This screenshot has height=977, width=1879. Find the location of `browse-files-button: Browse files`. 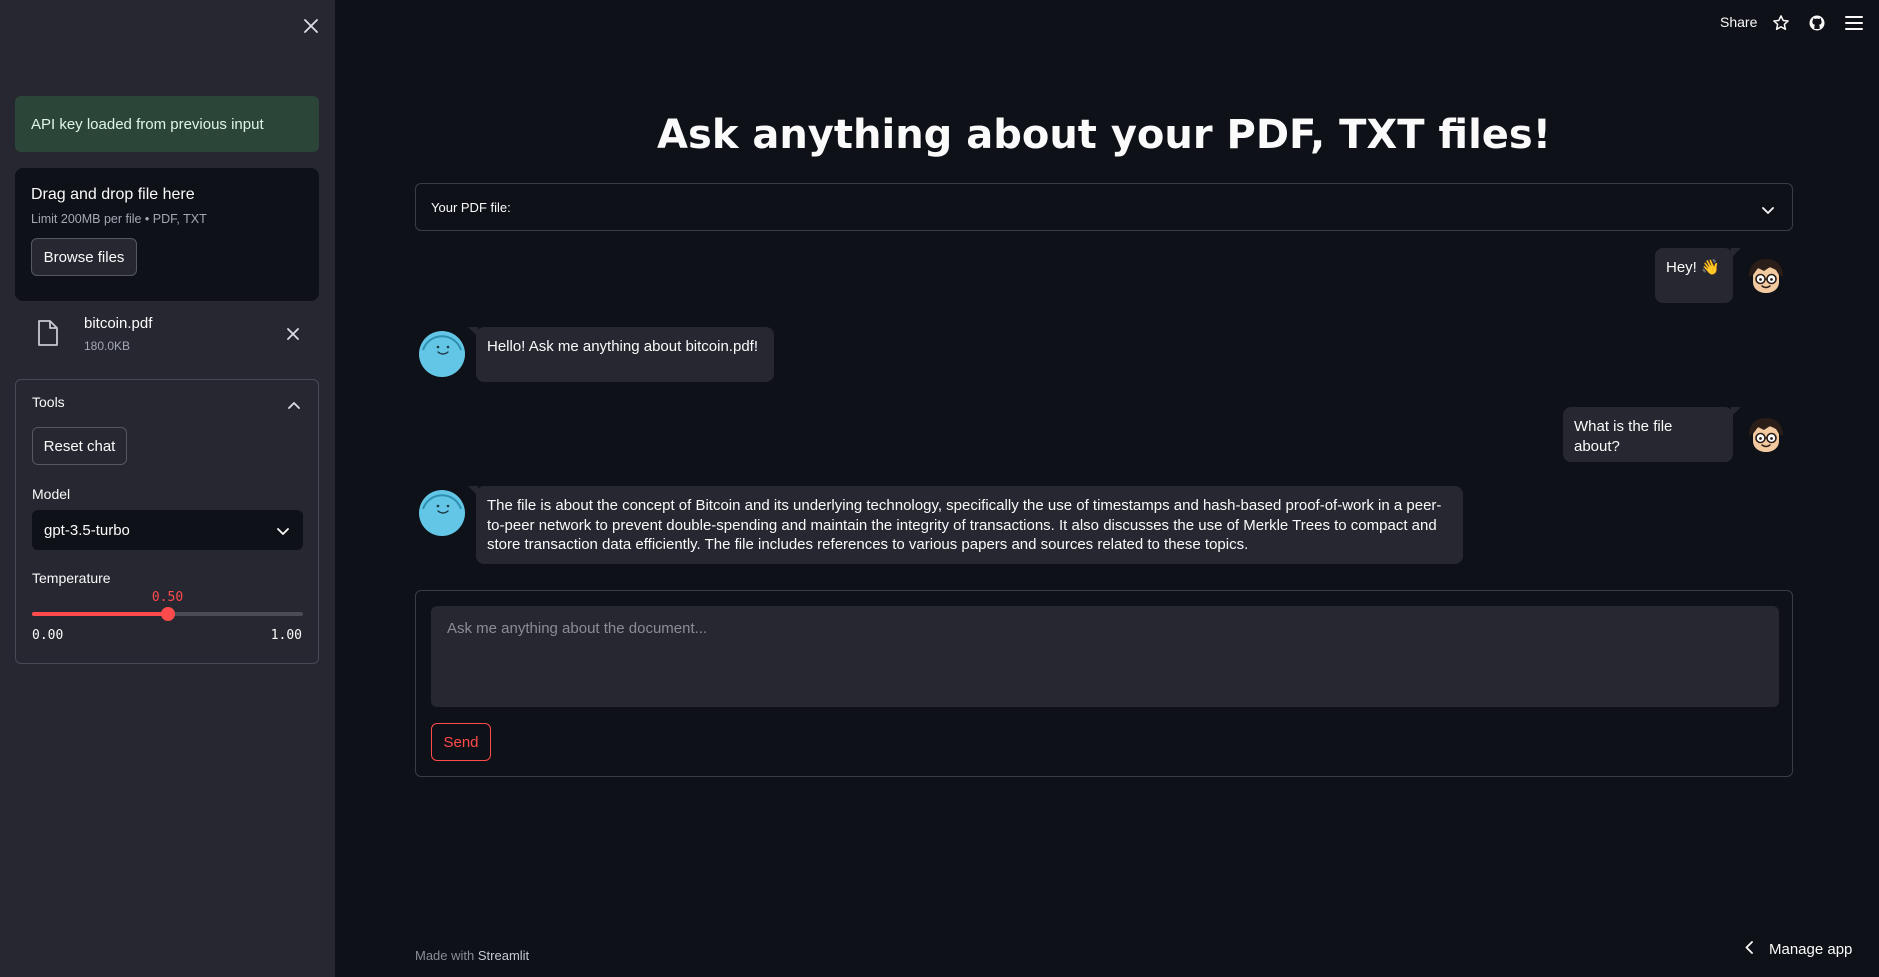

browse-files-button: Browse files is located at coordinates (84, 257).